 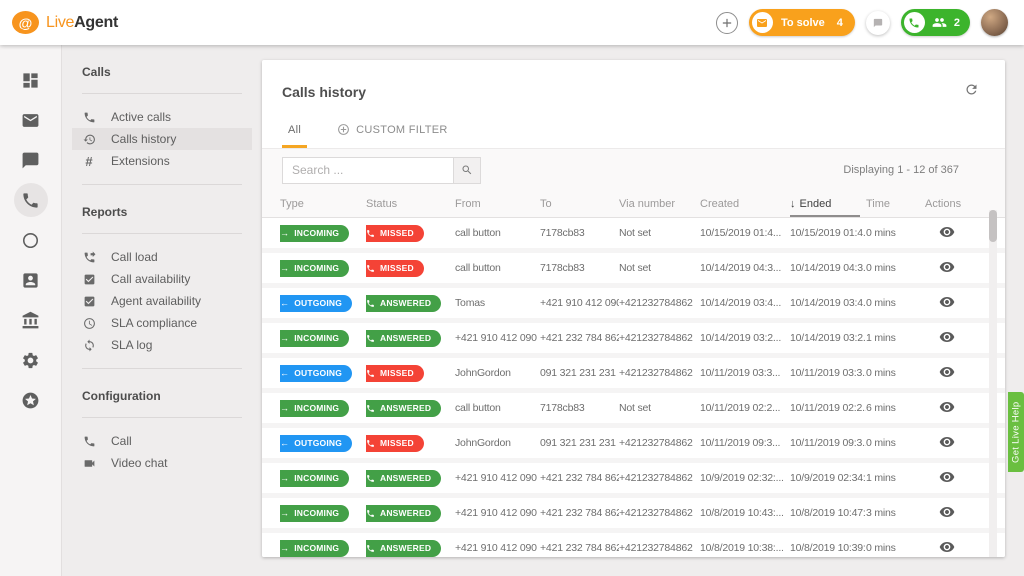 I want to click on rail-settings-icon, so click(x=31, y=360).